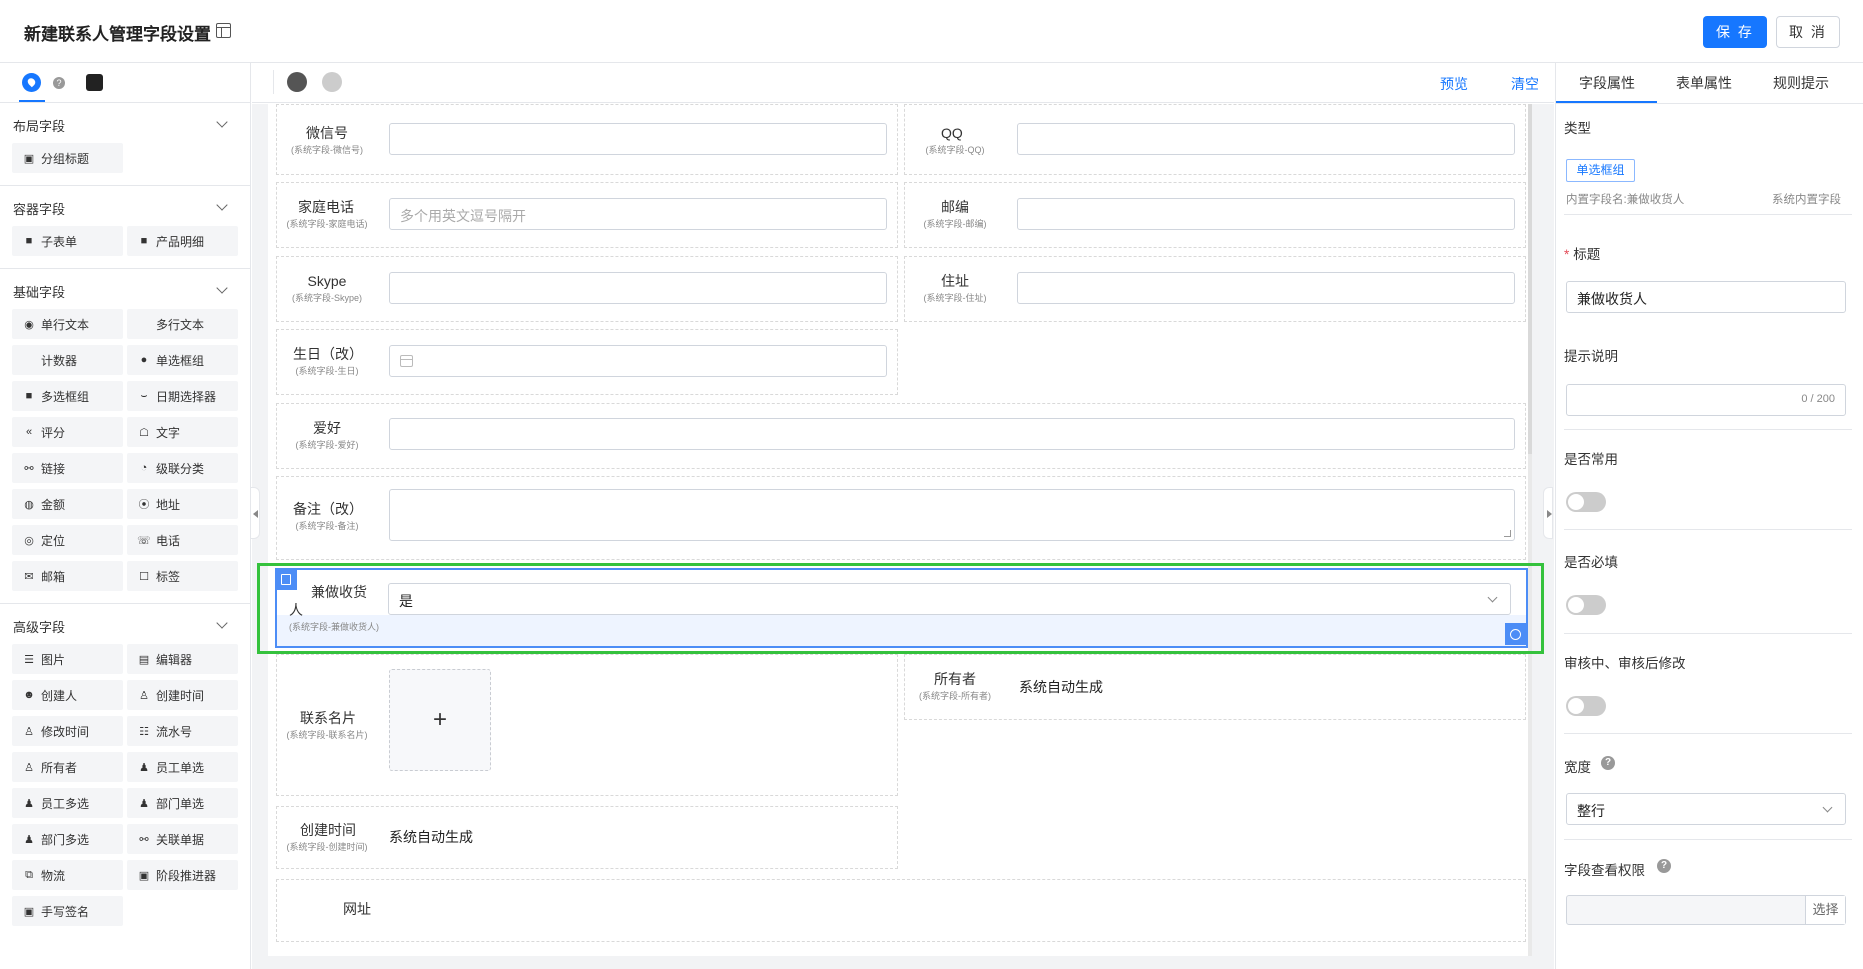 The image size is (1863, 969). What do you see at coordinates (67, 324) in the screenshot?
I see `palette-item: ◉ 单行文本` at bounding box center [67, 324].